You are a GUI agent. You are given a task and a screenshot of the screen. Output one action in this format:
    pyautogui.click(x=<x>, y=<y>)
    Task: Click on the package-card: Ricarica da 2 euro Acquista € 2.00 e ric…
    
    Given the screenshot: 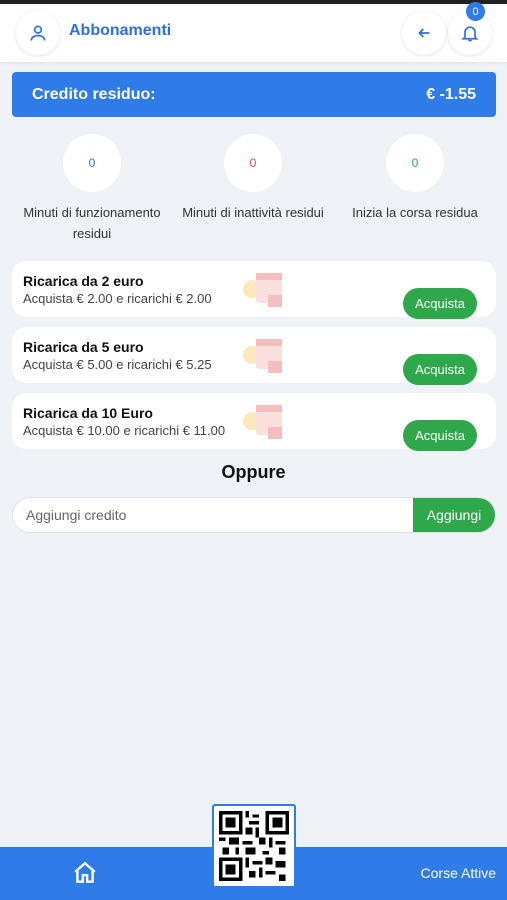 What is the action you would take?
    pyautogui.click(x=254, y=290)
    